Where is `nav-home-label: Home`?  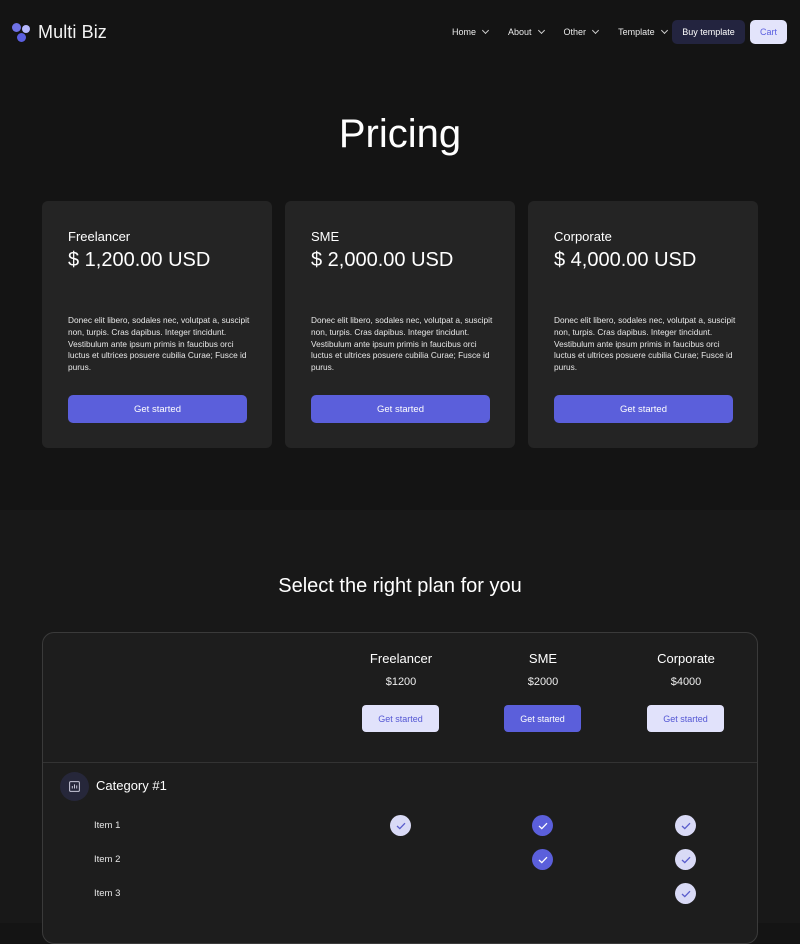
nav-home-label: Home is located at coordinates (464, 32).